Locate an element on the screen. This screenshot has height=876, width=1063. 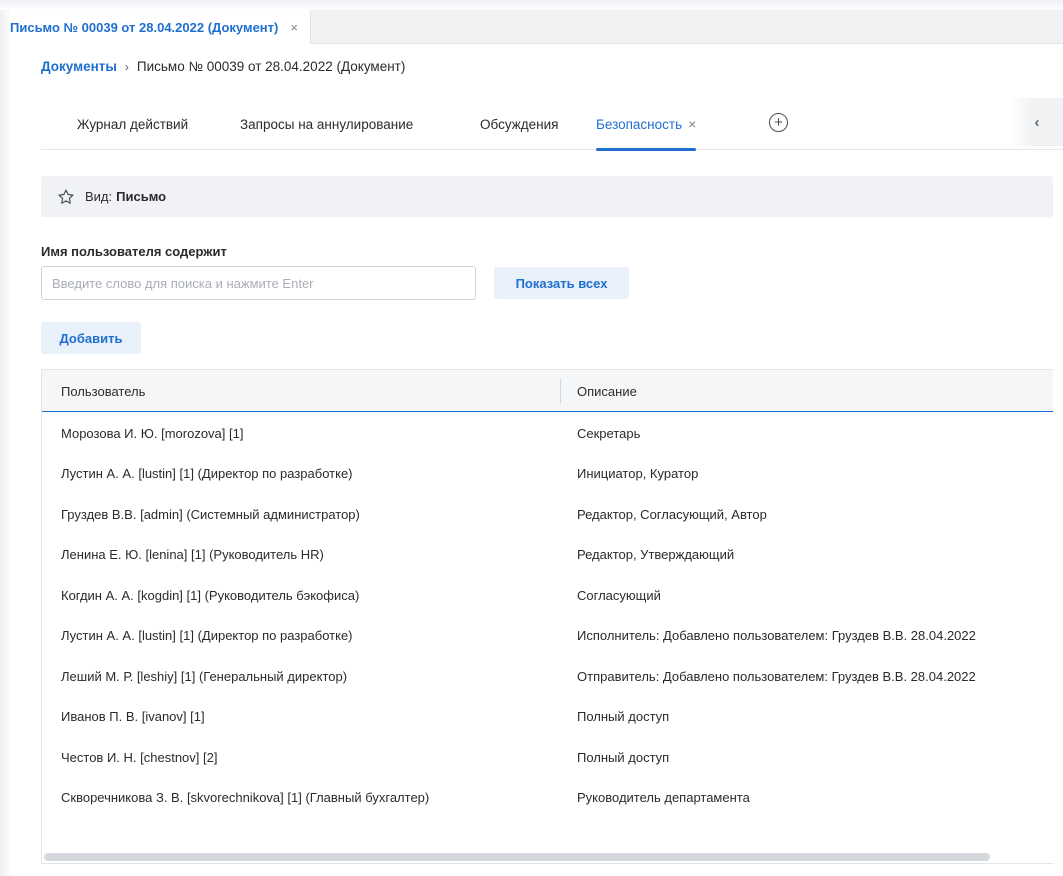
column-header-user: Пользователь is located at coordinates (103, 391).